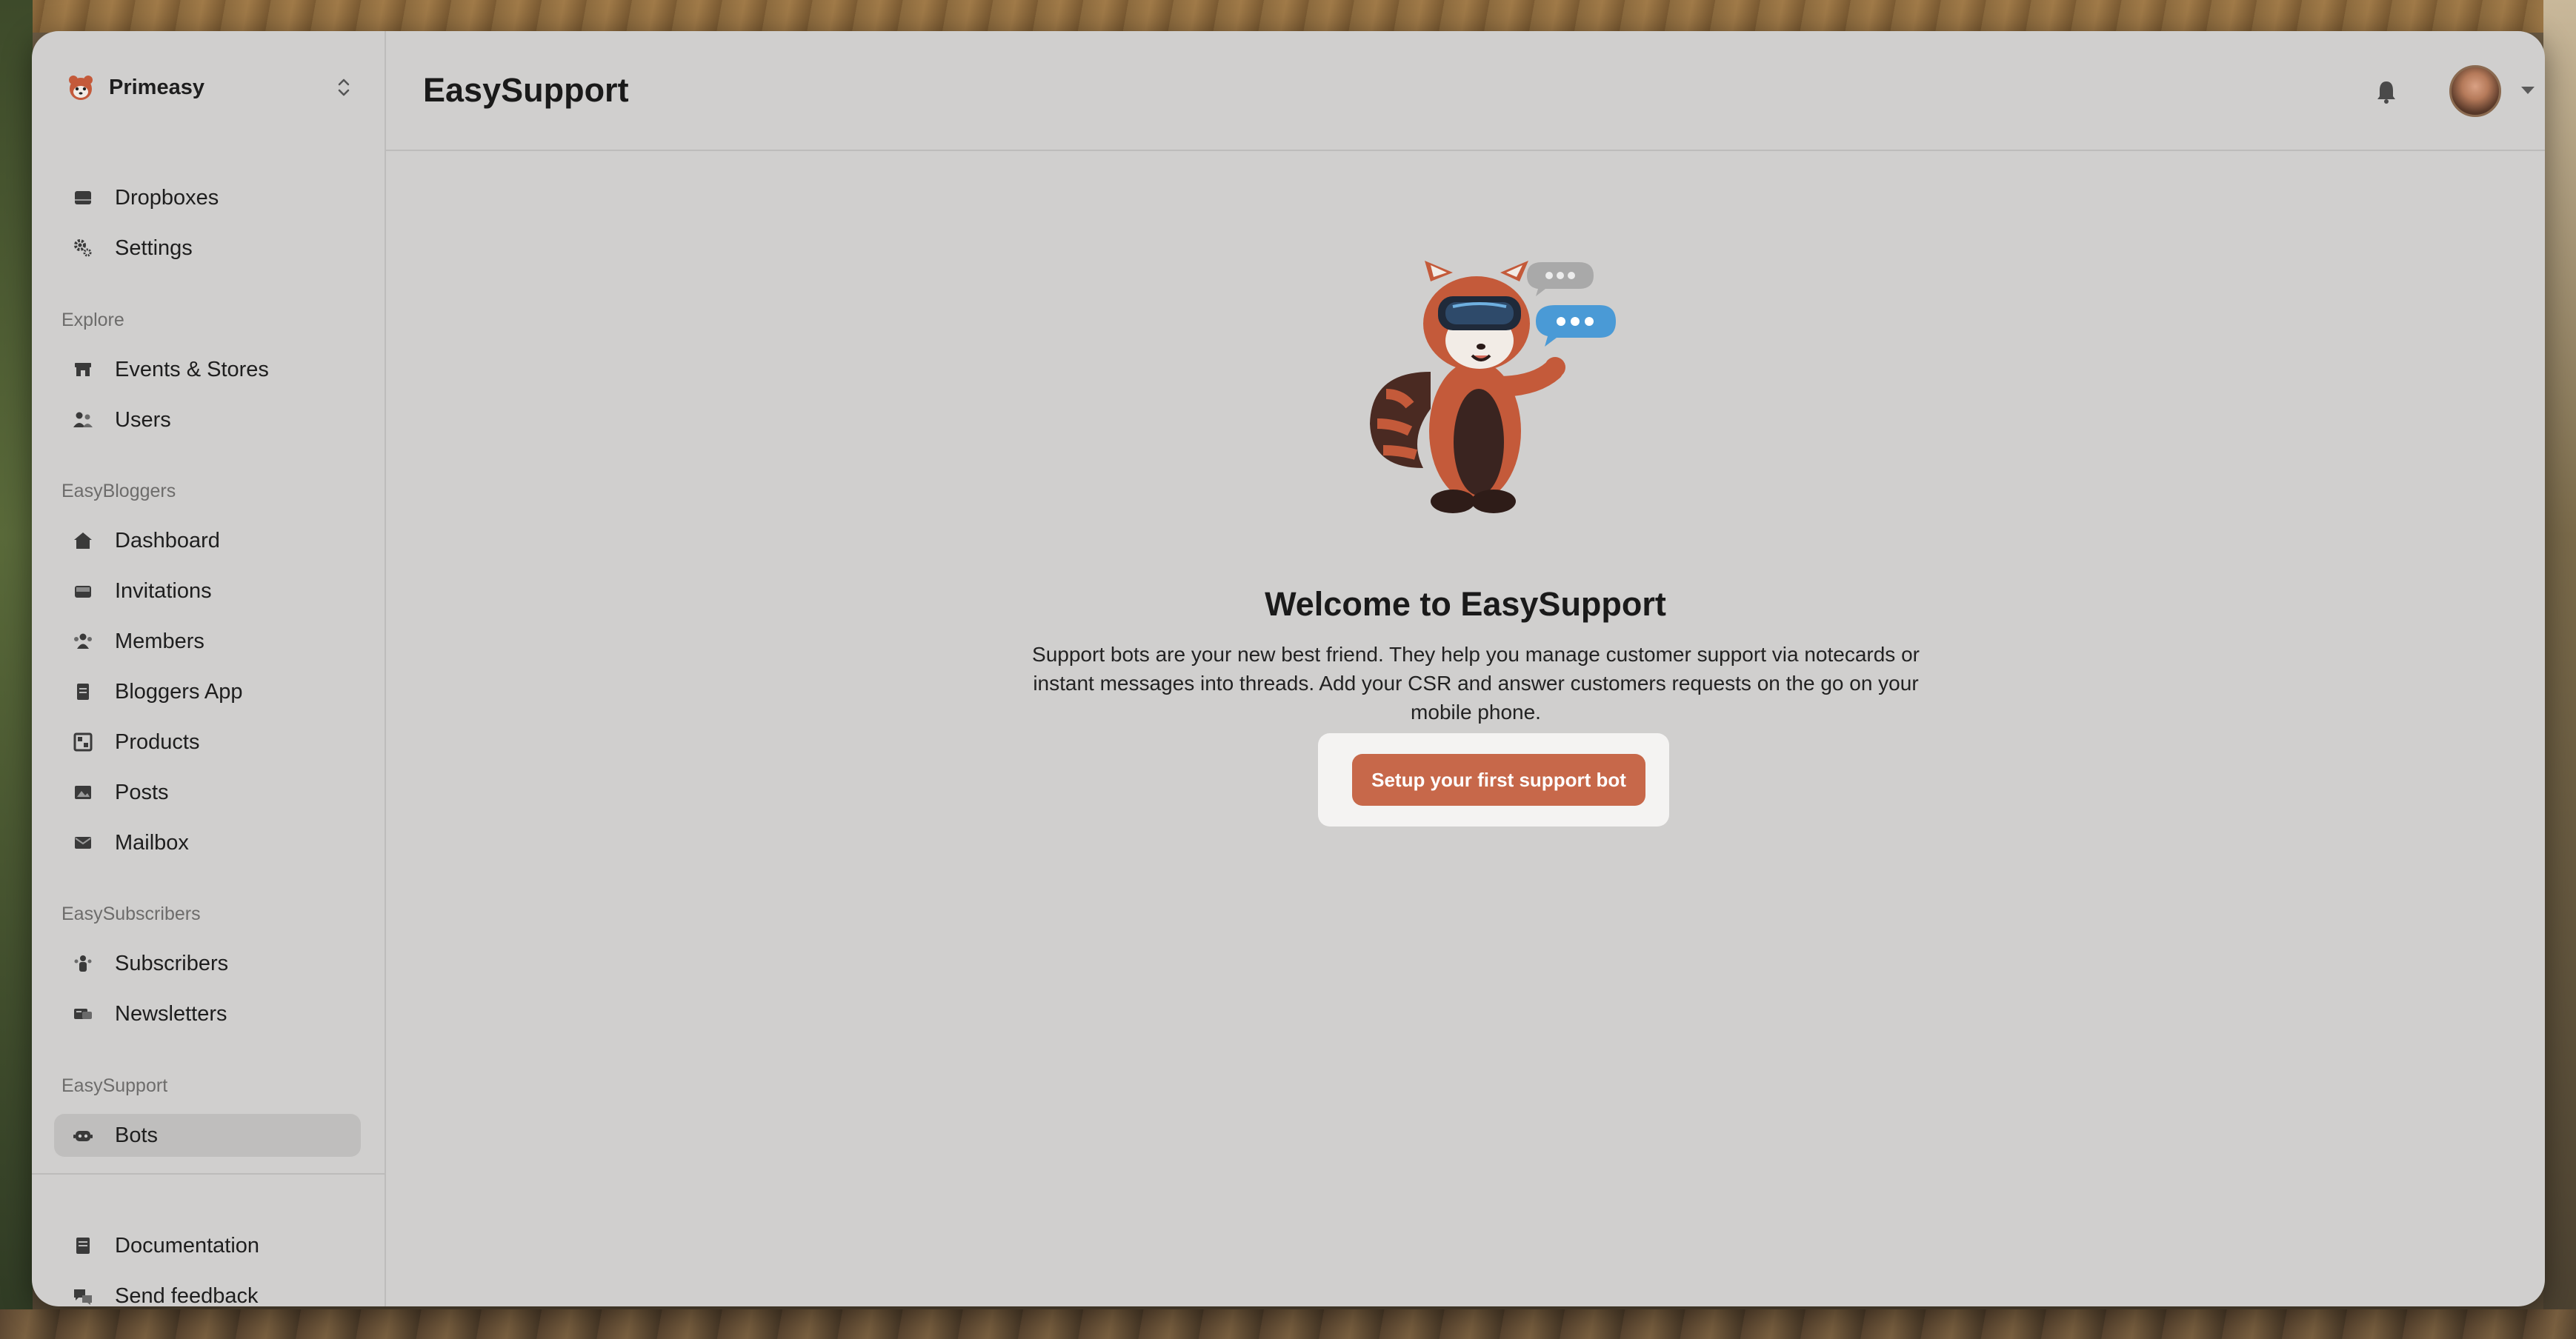  What do you see at coordinates (207, 641) in the screenshot?
I see `sidebar-item-members: Members` at bounding box center [207, 641].